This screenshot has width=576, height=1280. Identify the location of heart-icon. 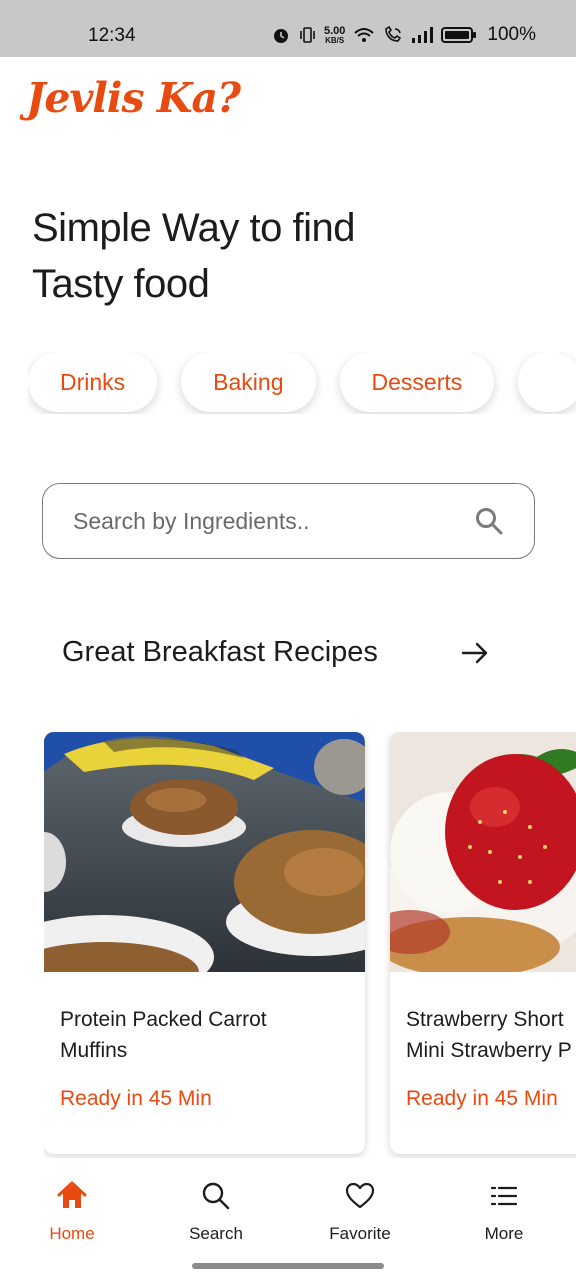
(360, 1195).